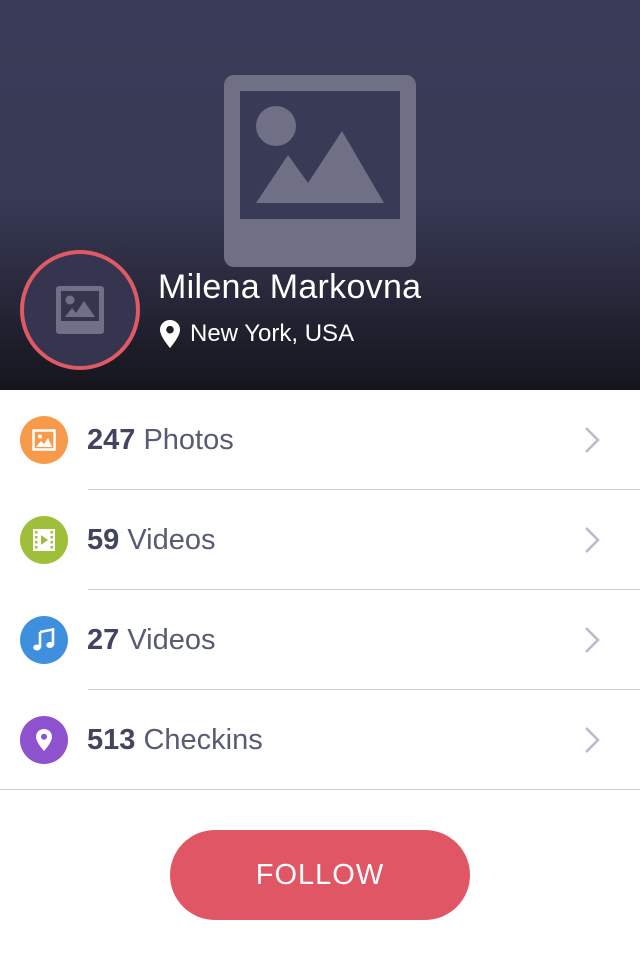 Image resolution: width=640 pixels, height=960 pixels. I want to click on stats-row-checkins: 513 Checkins, so click(320, 740).